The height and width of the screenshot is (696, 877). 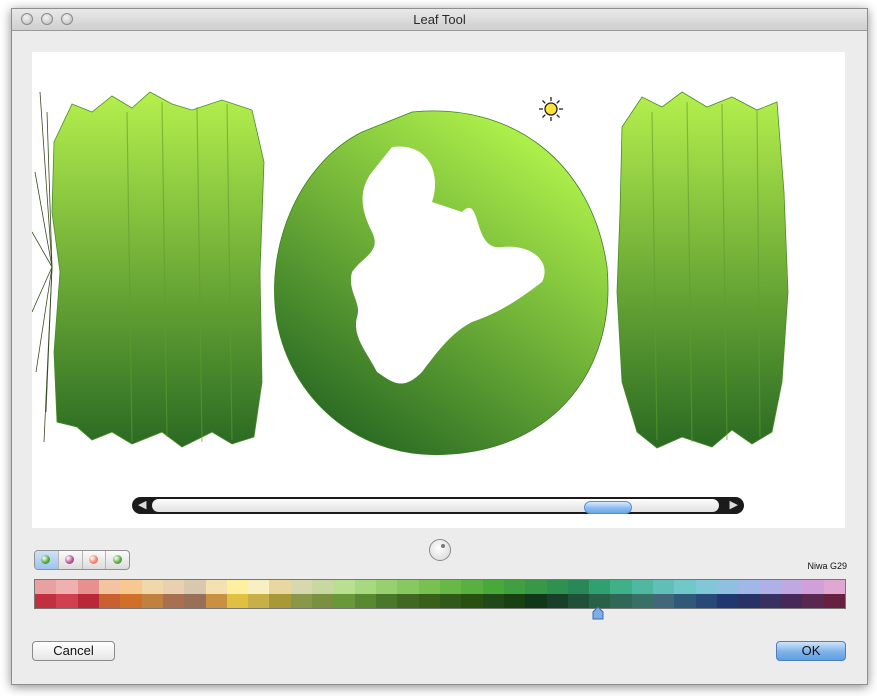 I want to click on color-mode-segmented-control, so click(x=82, y=560).